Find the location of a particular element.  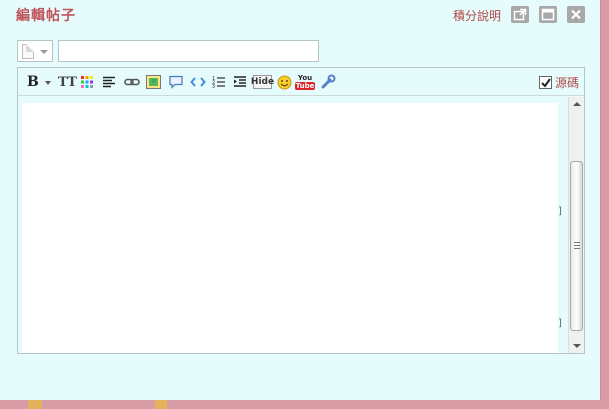

checkmark-icon is located at coordinates (546, 82).